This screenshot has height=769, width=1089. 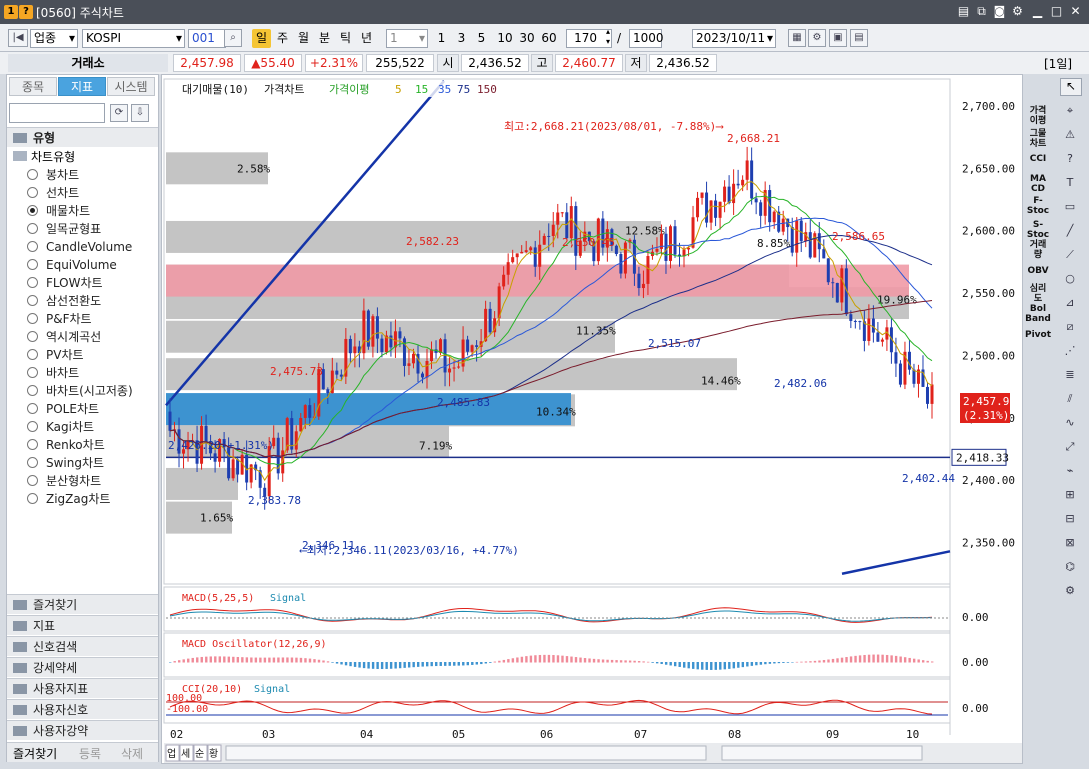 What do you see at coordinates (589, 37) in the screenshot?
I see `count-stepper: 170 ▴ ▾` at bounding box center [589, 37].